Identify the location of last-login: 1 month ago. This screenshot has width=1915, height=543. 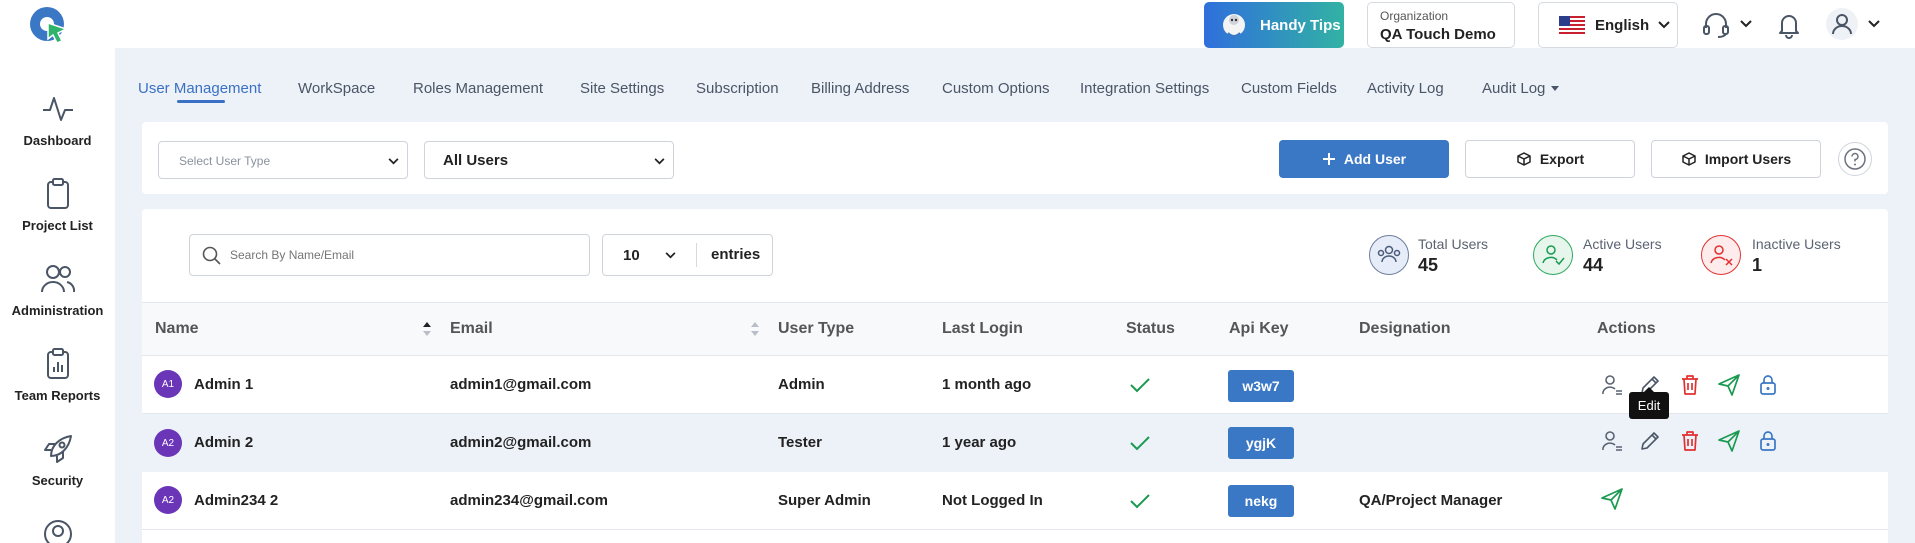
(987, 384).